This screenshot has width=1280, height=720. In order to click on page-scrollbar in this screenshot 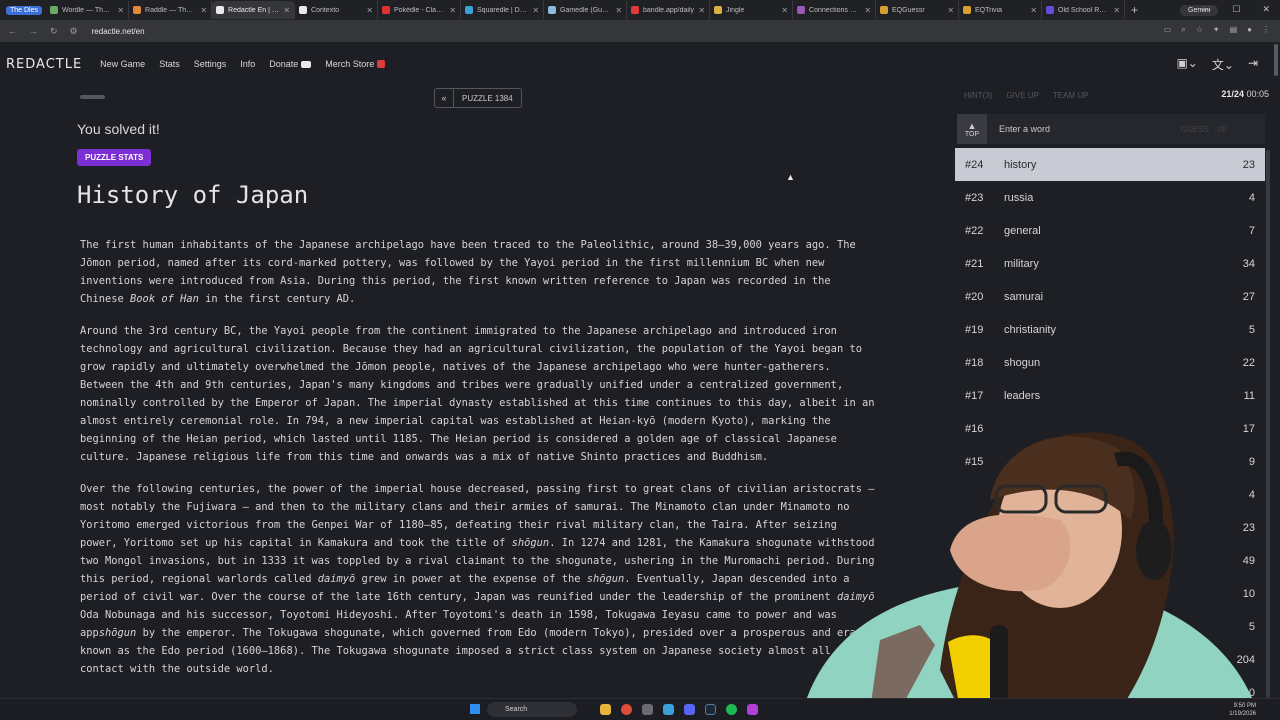, I will do `click(1276, 60)`.